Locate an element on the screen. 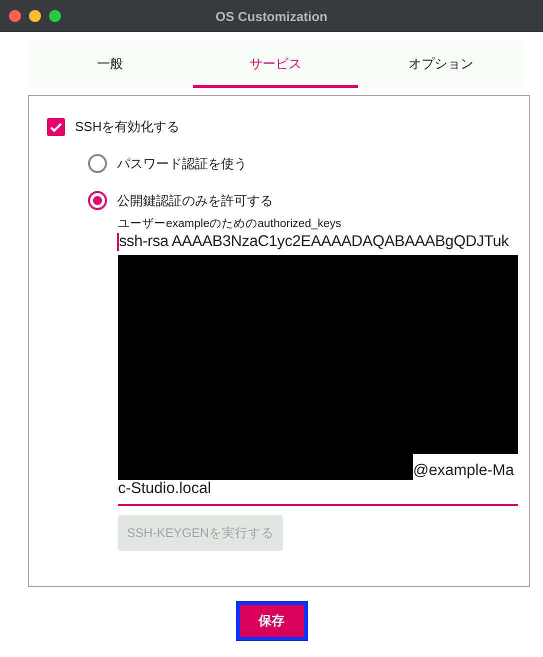  key-text: ssh-rsa AAAAB3NzaC1yc2EAAAADAQABAAABgQDJTuk is located at coordinates (317, 242).